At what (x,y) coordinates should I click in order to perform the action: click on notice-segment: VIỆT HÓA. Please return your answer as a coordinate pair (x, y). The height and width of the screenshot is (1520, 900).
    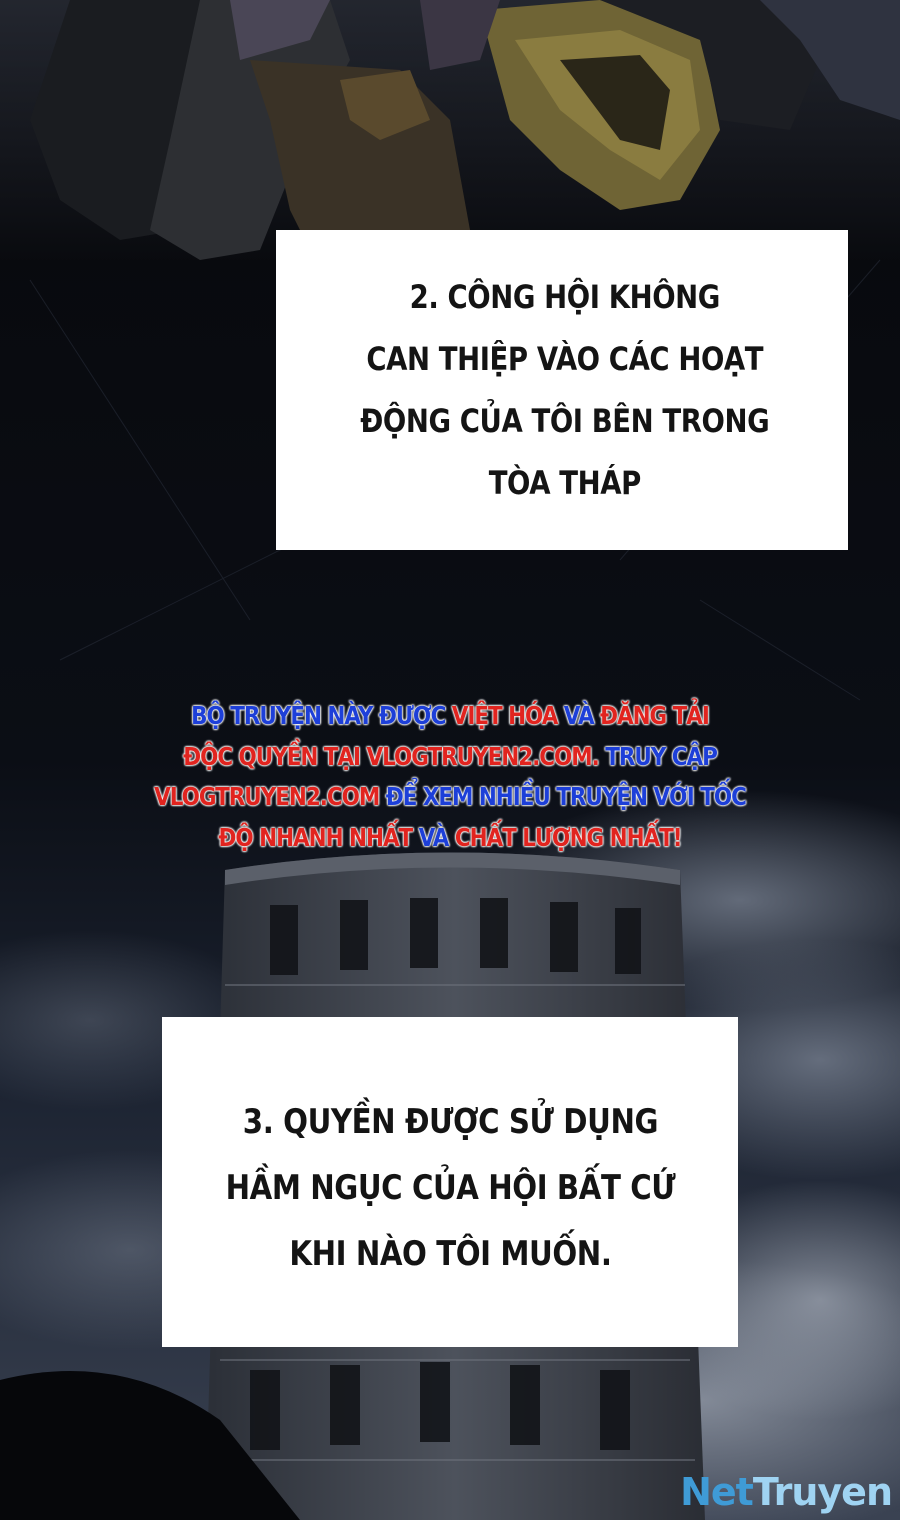
    Looking at the image, I should click on (505, 715).